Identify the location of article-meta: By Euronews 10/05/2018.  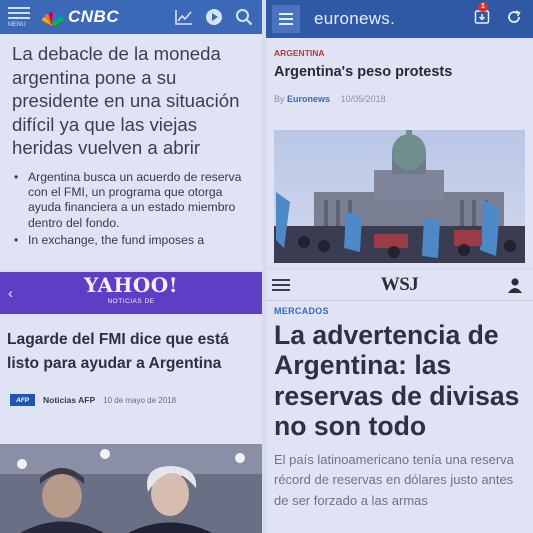
(403, 99).